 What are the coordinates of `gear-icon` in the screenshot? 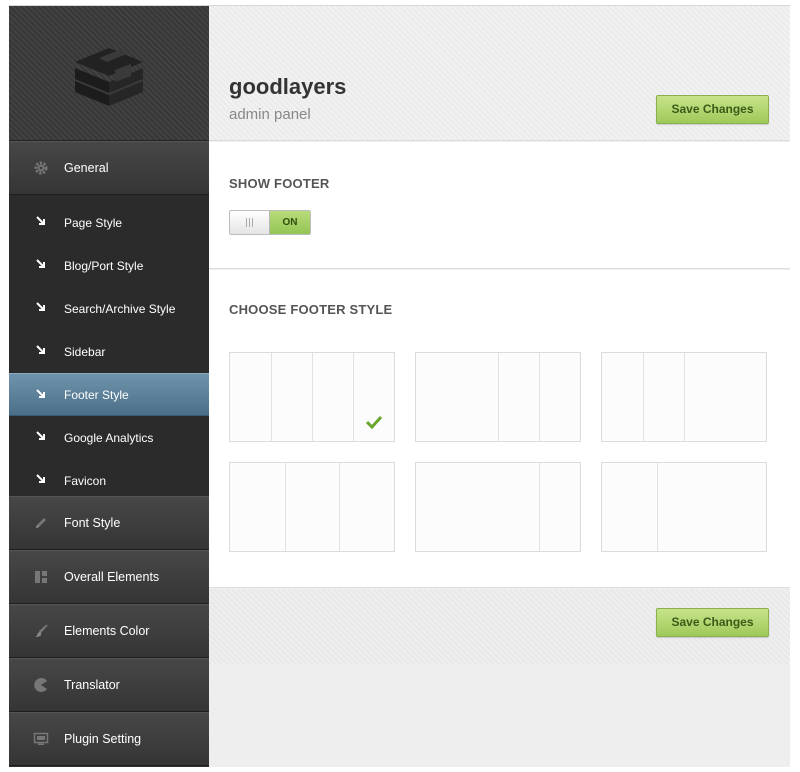 It's located at (41, 168).